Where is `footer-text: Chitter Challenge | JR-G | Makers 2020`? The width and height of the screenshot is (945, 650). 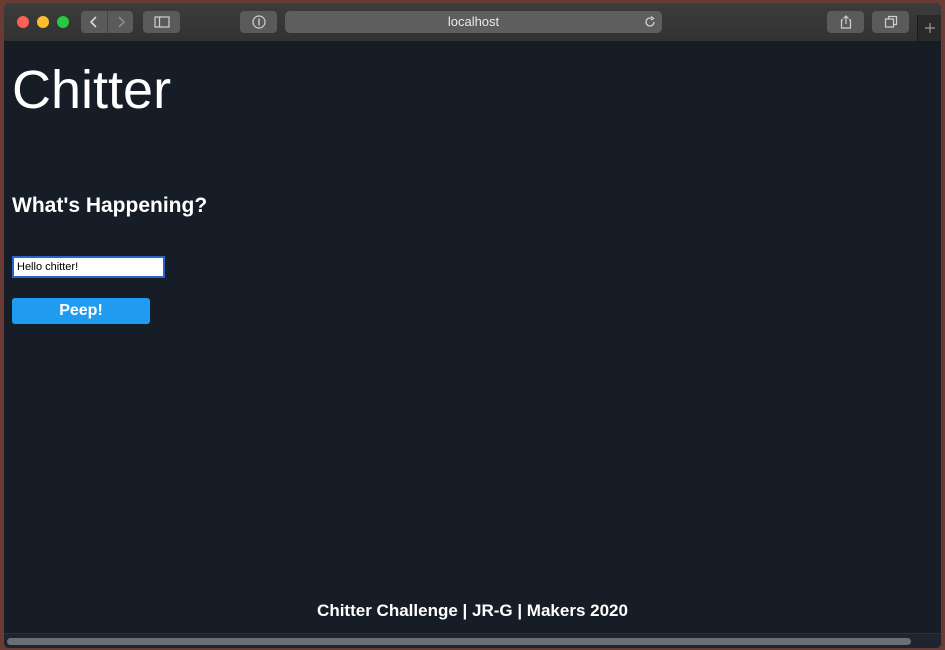
footer-text: Chitter Challenge | JR-G | Makers 2020 is located at coordinates (472, 610).